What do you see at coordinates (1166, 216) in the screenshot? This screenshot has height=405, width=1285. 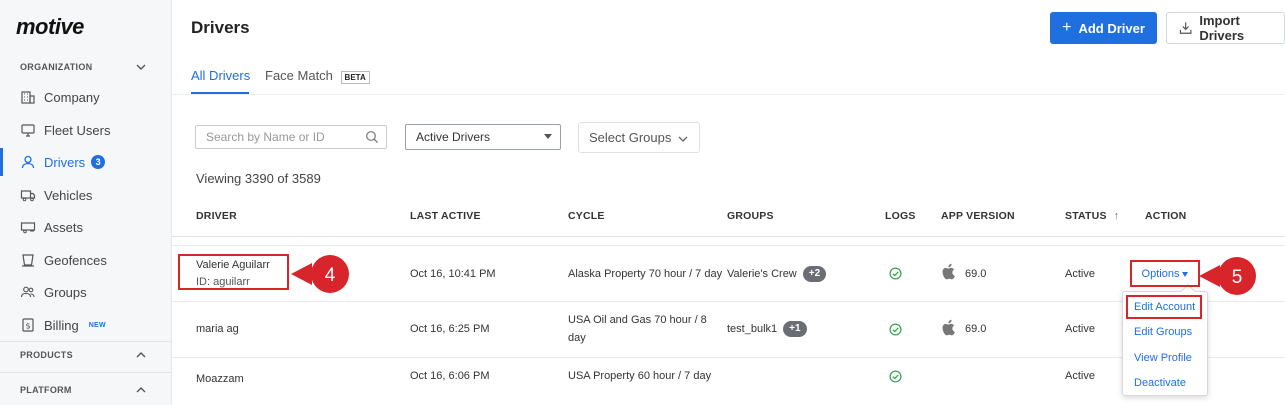 I see `column-action: ACTION` at bounding box center [1166, 216].